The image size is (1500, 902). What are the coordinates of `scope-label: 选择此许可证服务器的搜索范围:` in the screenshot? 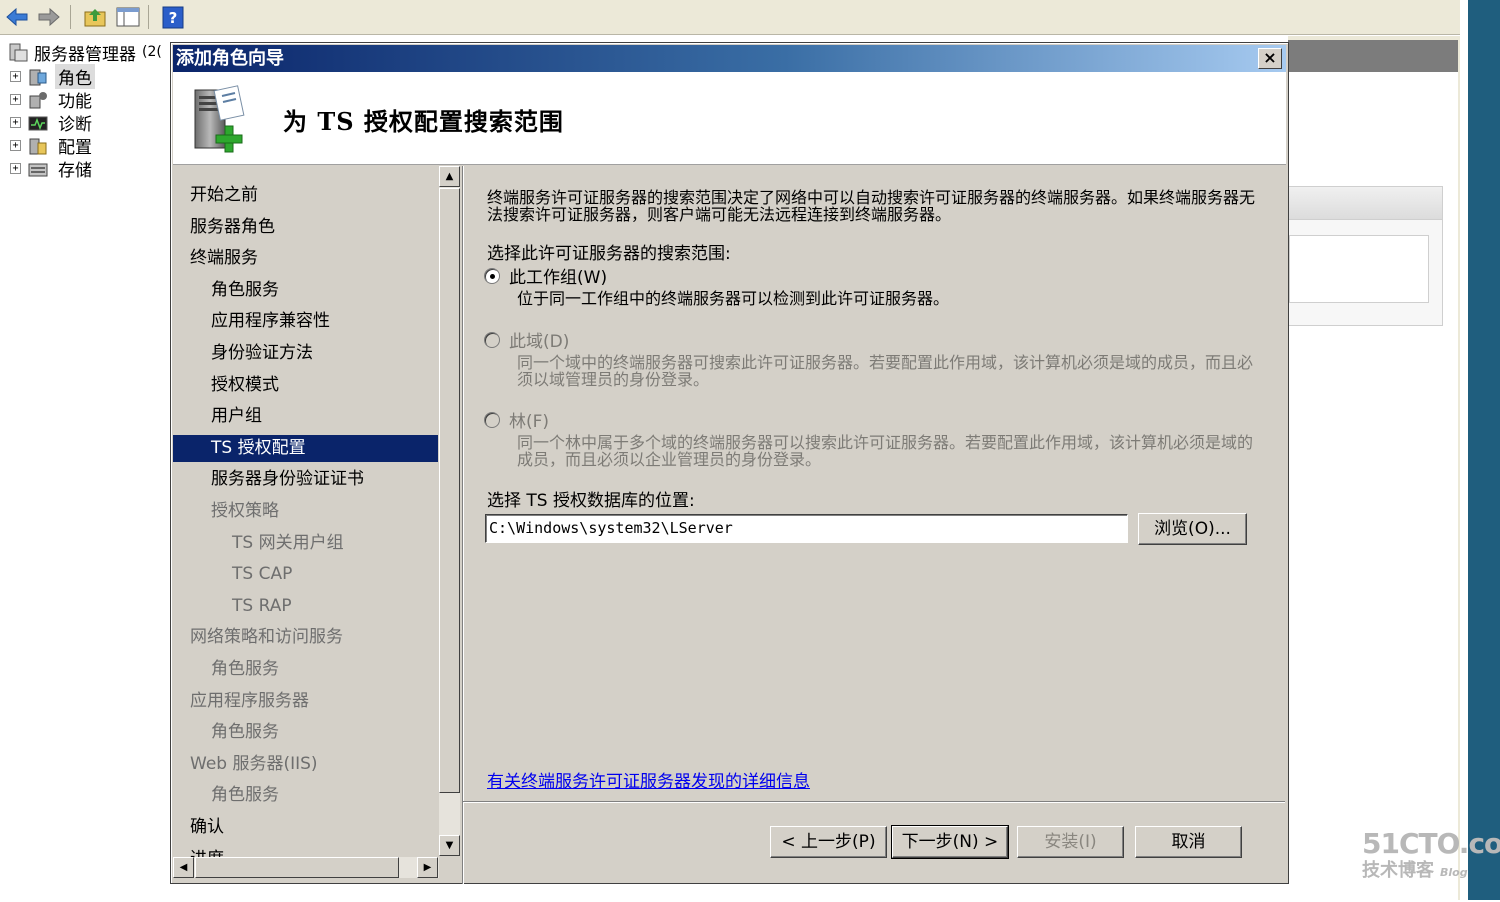 It's located at (609, 254).